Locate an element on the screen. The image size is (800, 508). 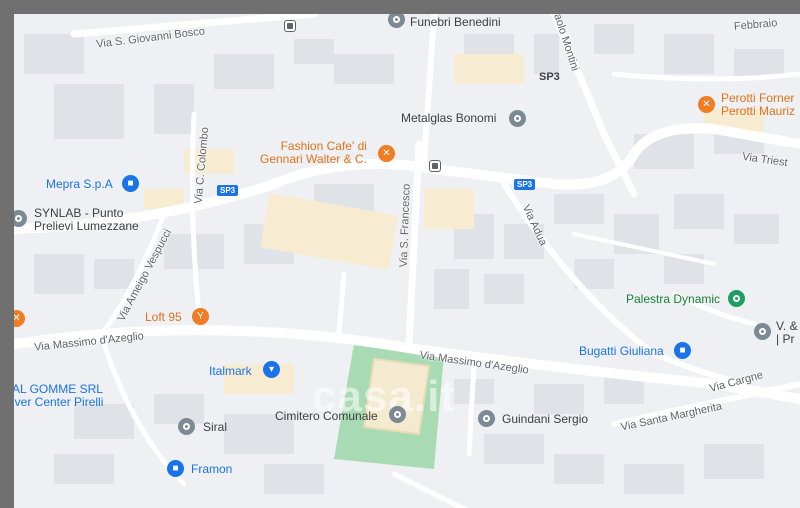
cemetery-pin-icon is located at coordinates (397, 414).